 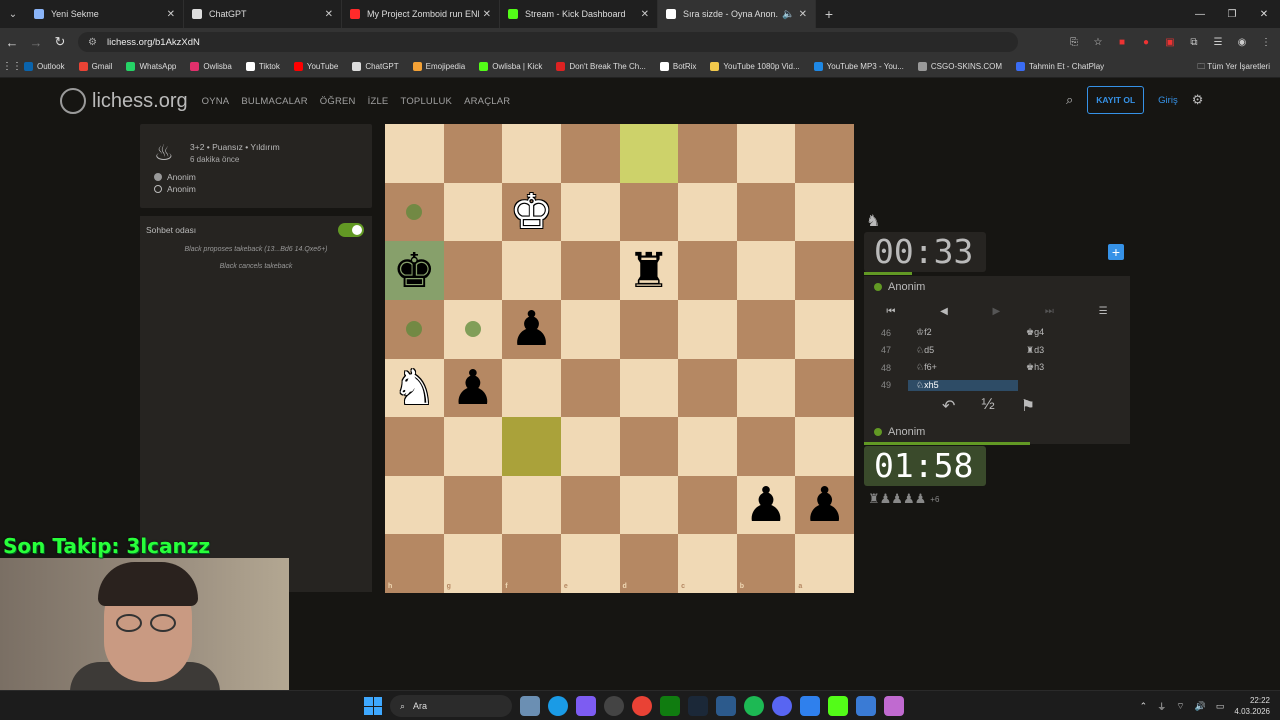 I want to click on bookmark-item: Gmail, so click(x=95, y=66).